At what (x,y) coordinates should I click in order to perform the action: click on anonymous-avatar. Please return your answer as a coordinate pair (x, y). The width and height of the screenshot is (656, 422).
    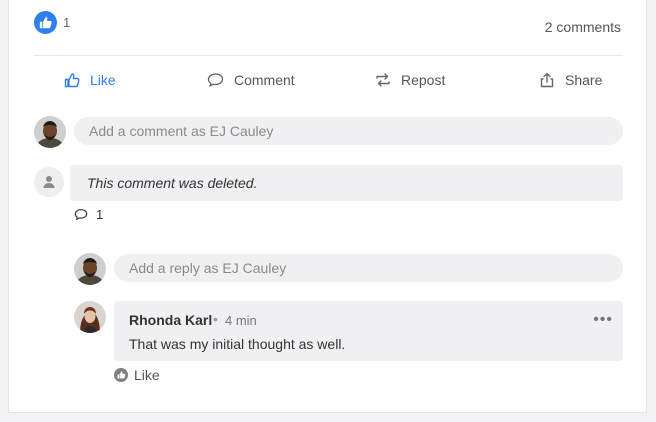
    Looking at the image, I should click on (49, 182).